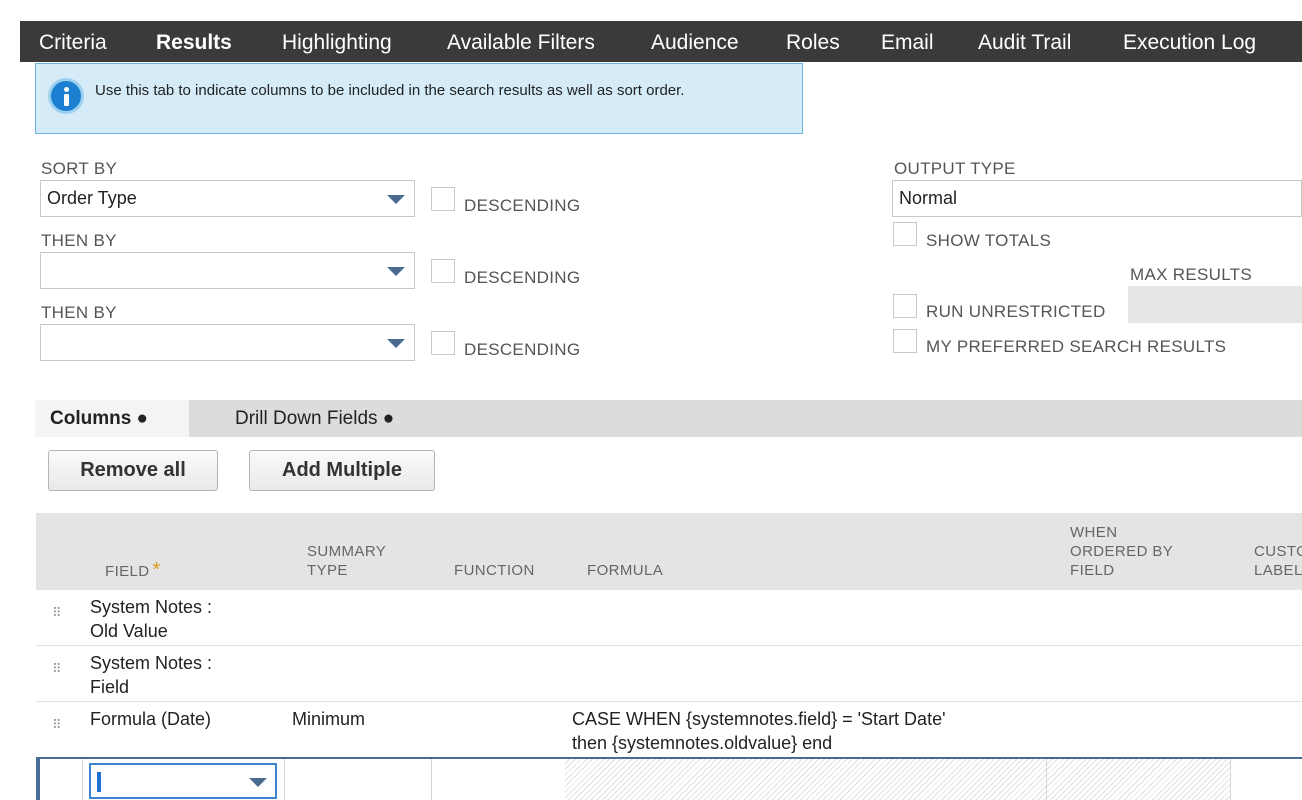 The height and width of the screenshot is (800, 1302). What do you see at coordinates (905, 234) in the screenshot?
I see `show-totals-checkbox` at bounding box center [905, 234].